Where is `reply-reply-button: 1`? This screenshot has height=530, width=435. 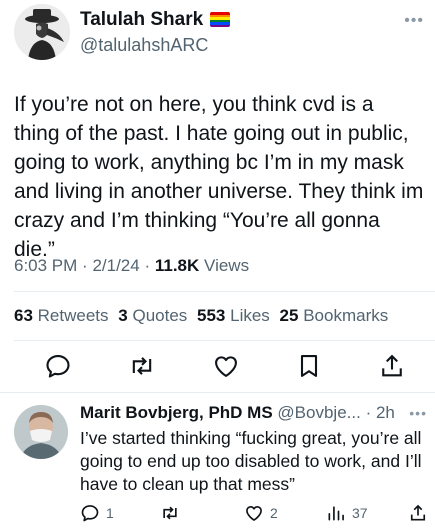
reply-reply-button: 1 is located at coordinates (97, 513).